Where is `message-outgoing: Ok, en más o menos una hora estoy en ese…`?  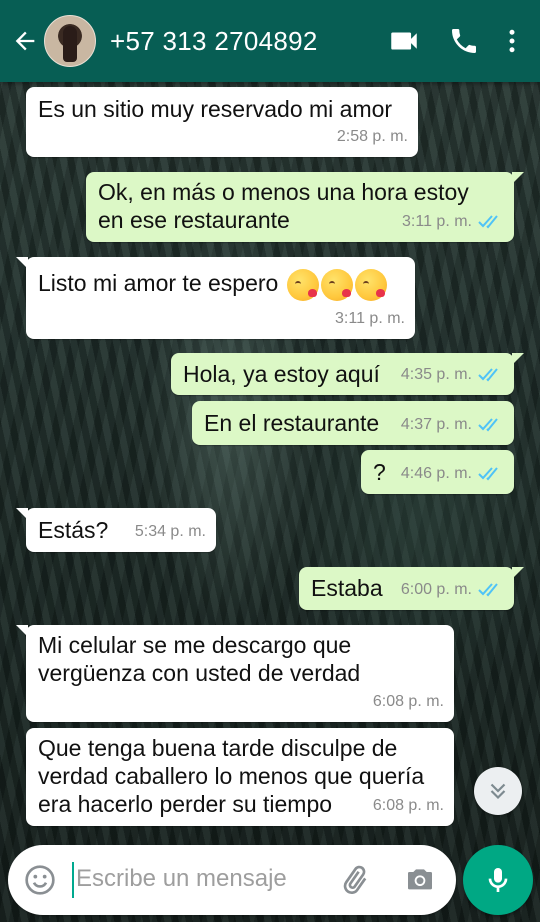
message-outgoing: Ok, en más o menos una hora estoy en ese… is located at coordinates (305, 207).